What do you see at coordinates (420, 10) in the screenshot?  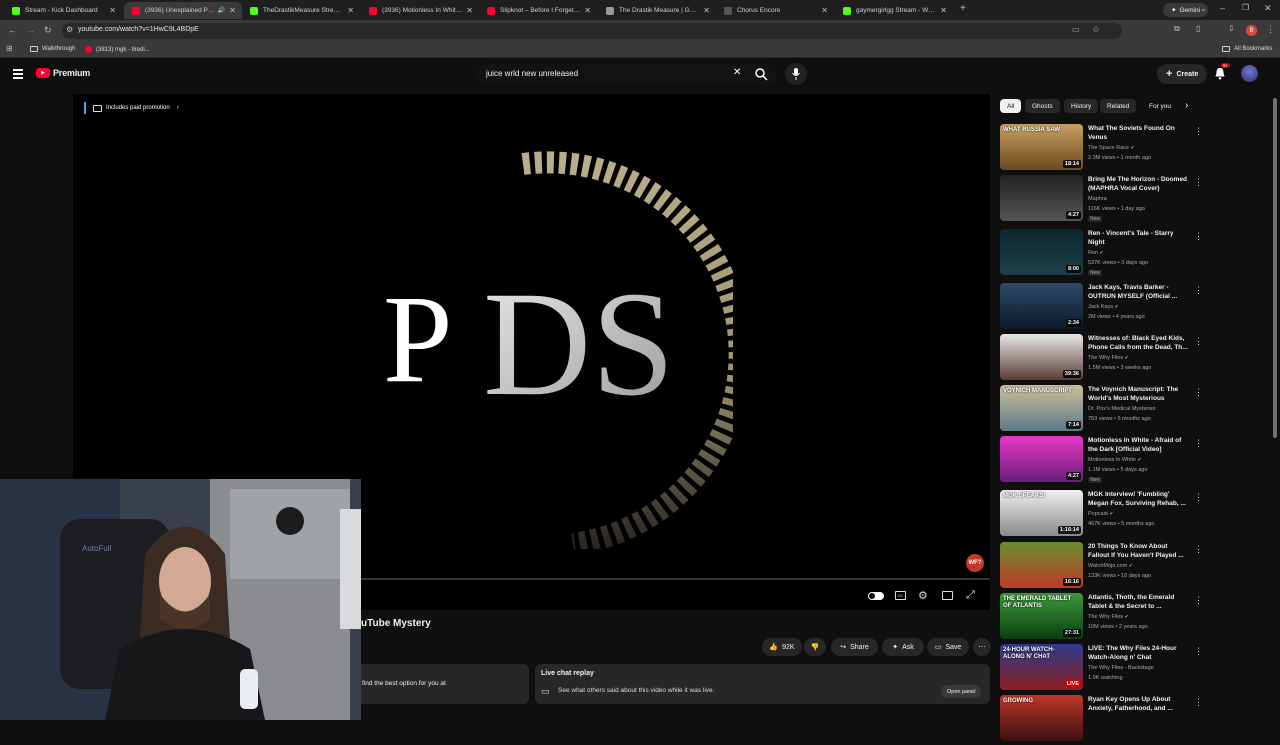 I see `browser-tab: (3936) Motionless In White - Af ✕` at bounding box center [420, 10].